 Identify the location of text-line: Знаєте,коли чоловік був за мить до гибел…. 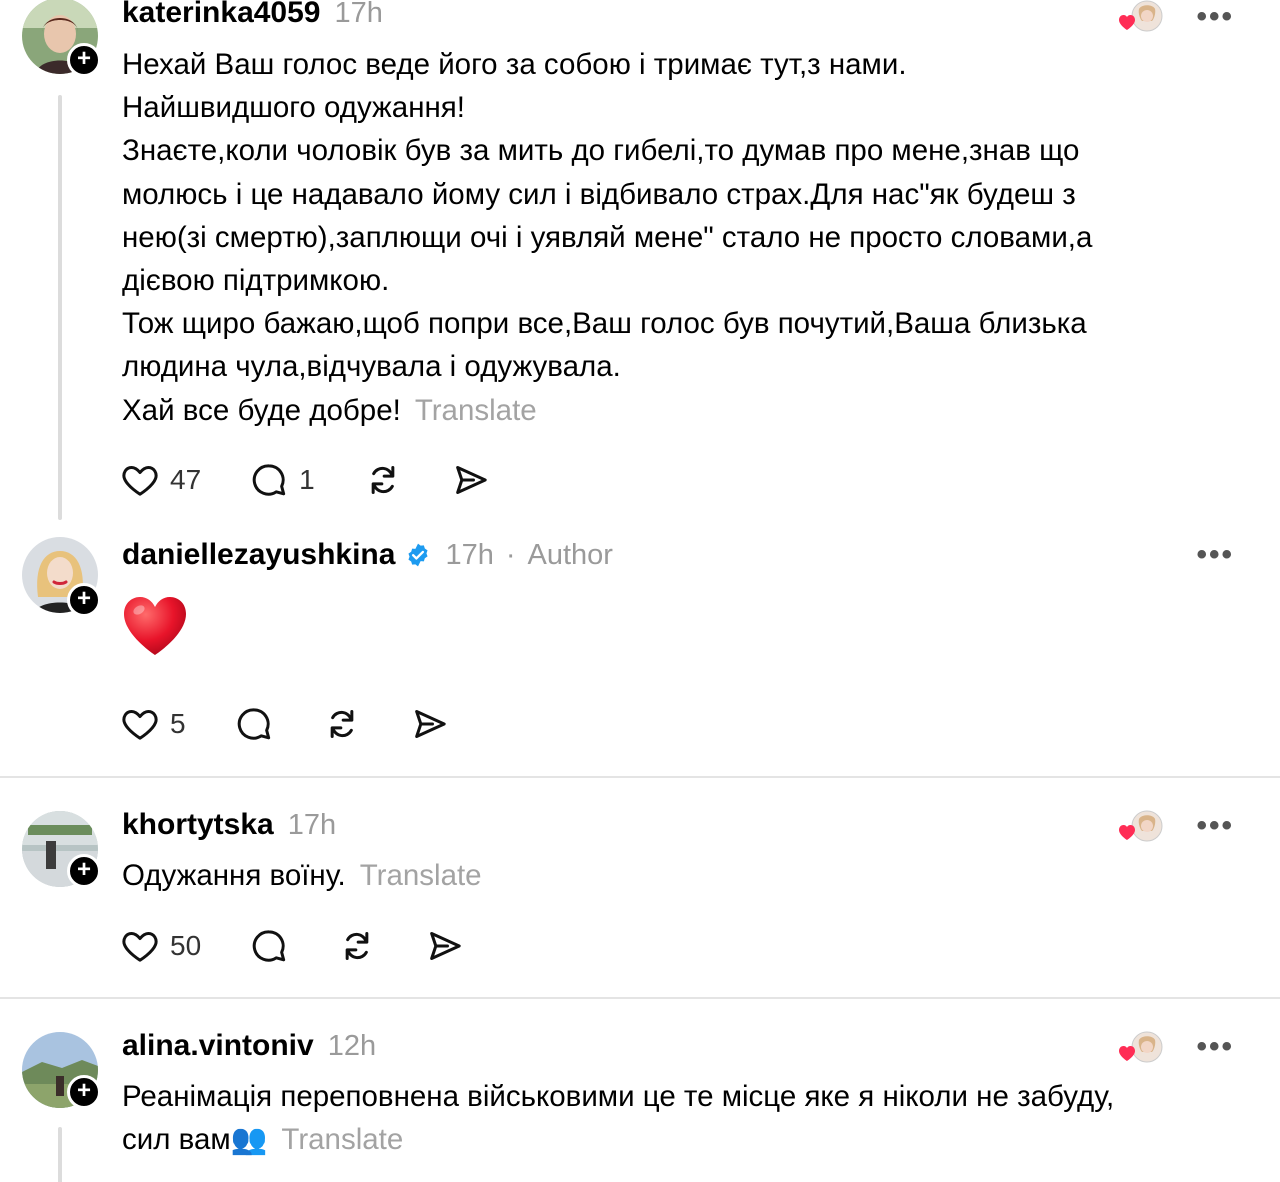
(601, 151).